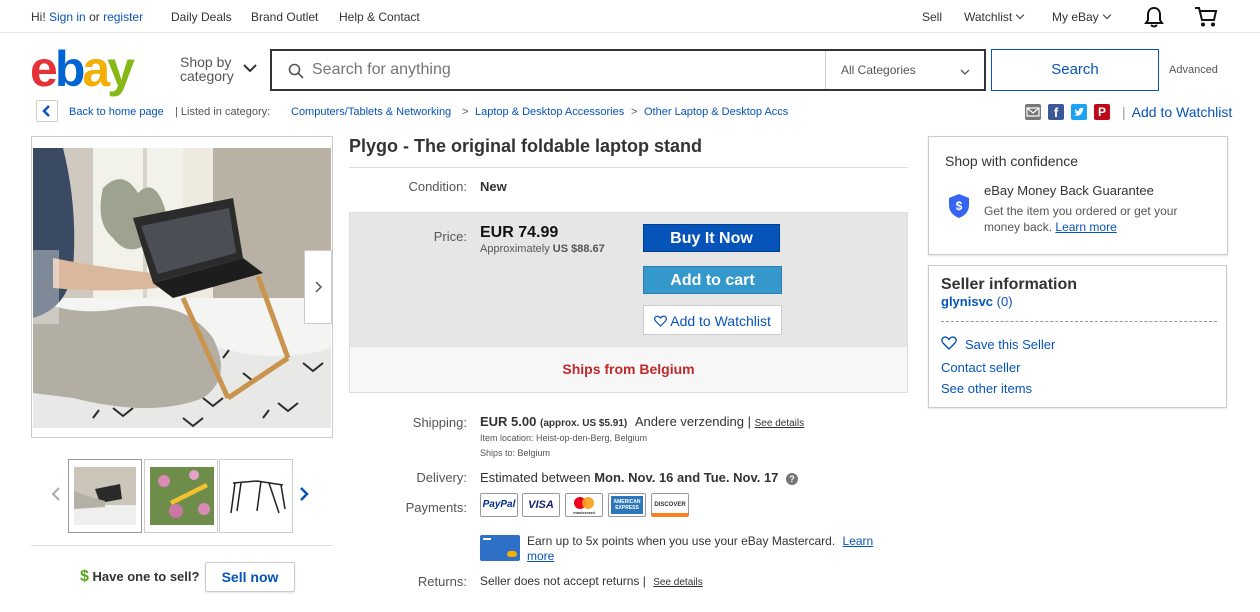 Image resolution: width=1260 pixels, height=612 pixels. I want to click on mastercard-text: mastercard, so click(584, 512).